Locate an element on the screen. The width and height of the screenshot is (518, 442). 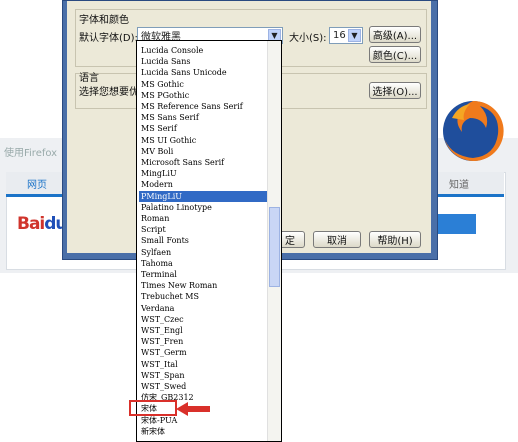
font-list-item: Script is located at coordinates (204, 229).